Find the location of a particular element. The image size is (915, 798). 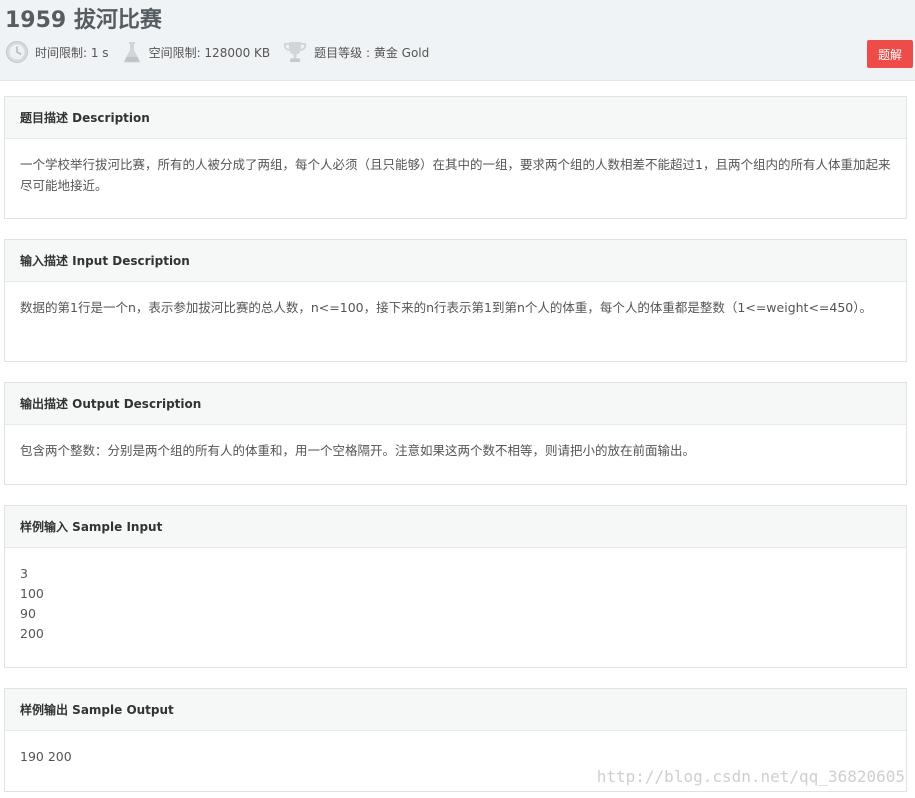

memory-limit: 空间限制: 128000 KB is located at coordinates (196, 52).